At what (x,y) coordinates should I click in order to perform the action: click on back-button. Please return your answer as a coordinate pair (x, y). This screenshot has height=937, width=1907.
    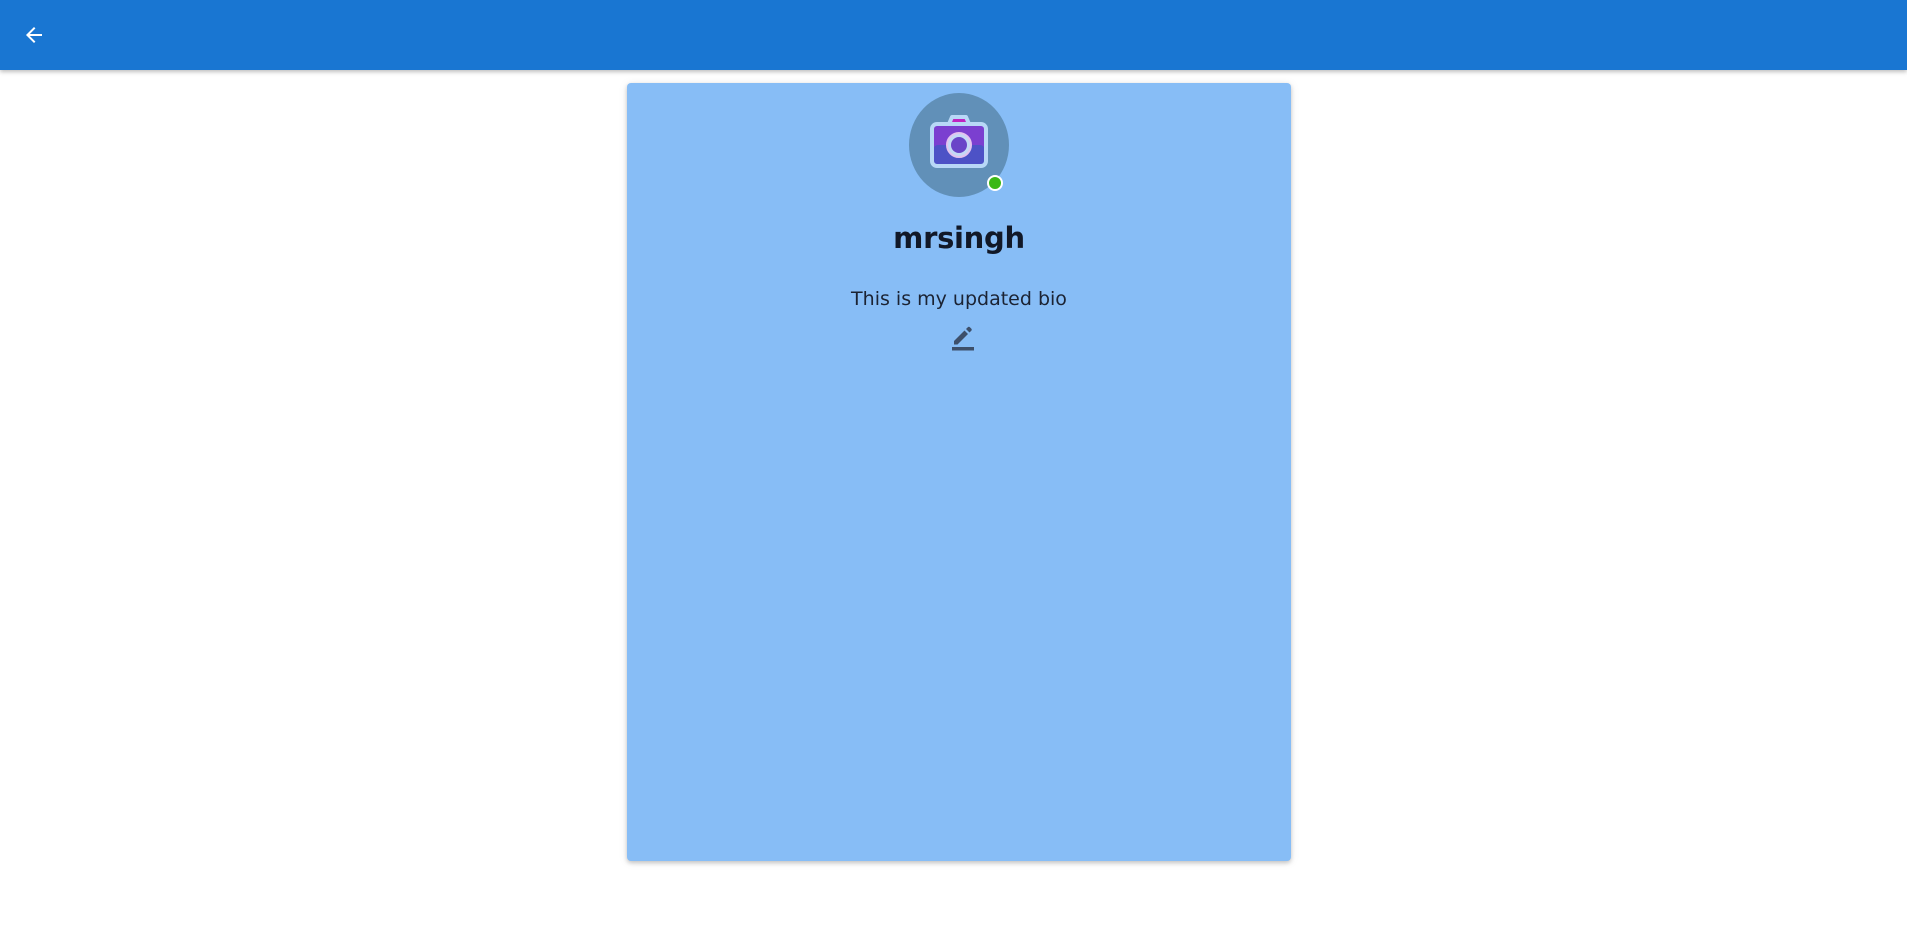
    Looking at the image, I should click on (34, 35).